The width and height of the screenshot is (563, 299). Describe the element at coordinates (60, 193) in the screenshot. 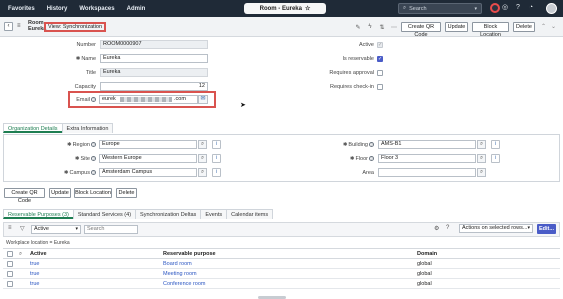

I see `update-button-bottom: Update` at that location.